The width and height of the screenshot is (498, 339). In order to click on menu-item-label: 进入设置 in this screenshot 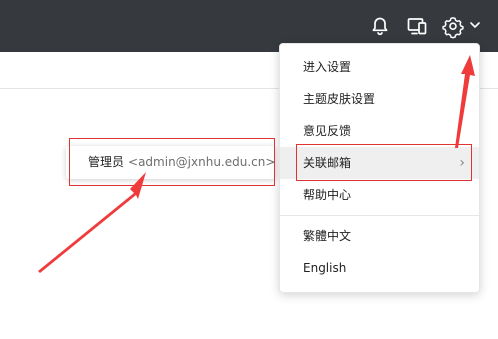, I will do `click(327, 67)`.